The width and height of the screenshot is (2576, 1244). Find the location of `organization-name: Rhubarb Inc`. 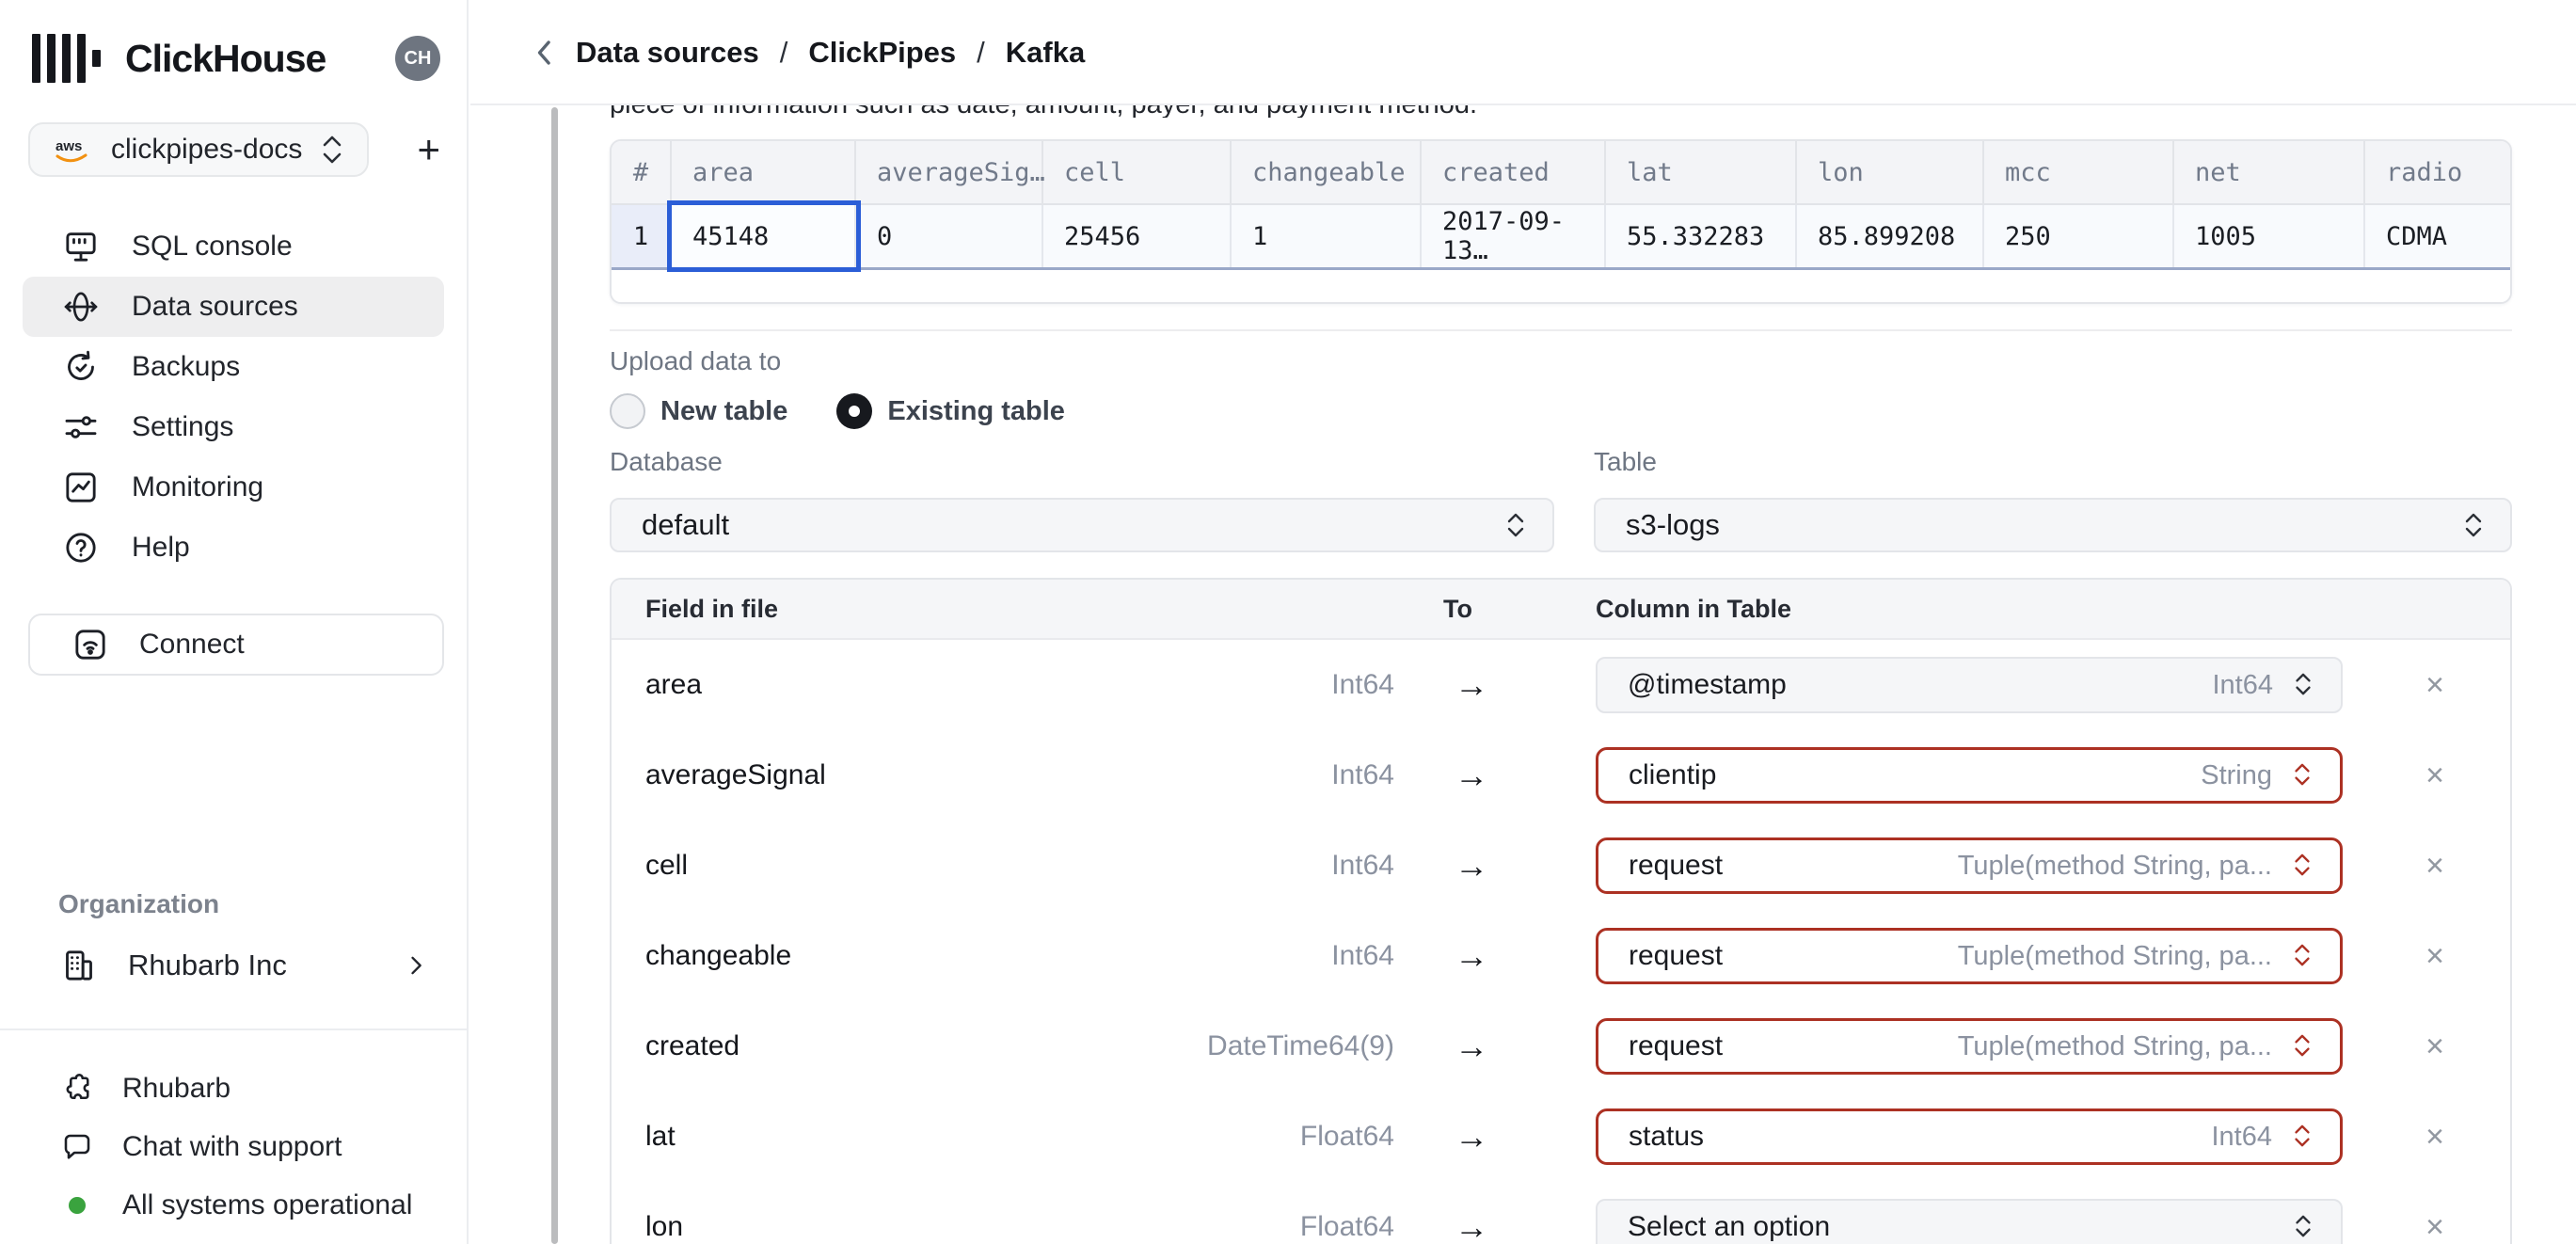

organization-name: Rhubarb Inc is located at coordinates (208, 965).